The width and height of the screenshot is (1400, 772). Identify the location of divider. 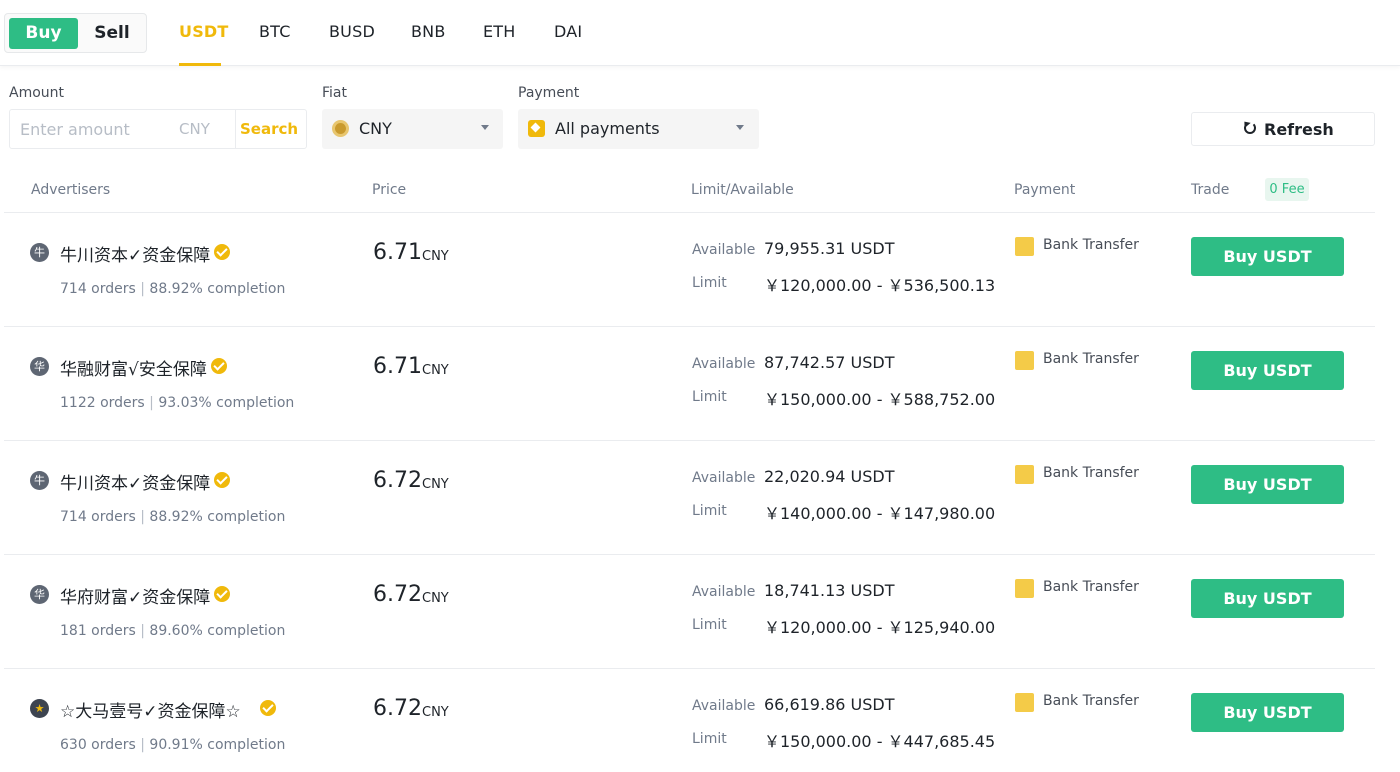
(235, 129).